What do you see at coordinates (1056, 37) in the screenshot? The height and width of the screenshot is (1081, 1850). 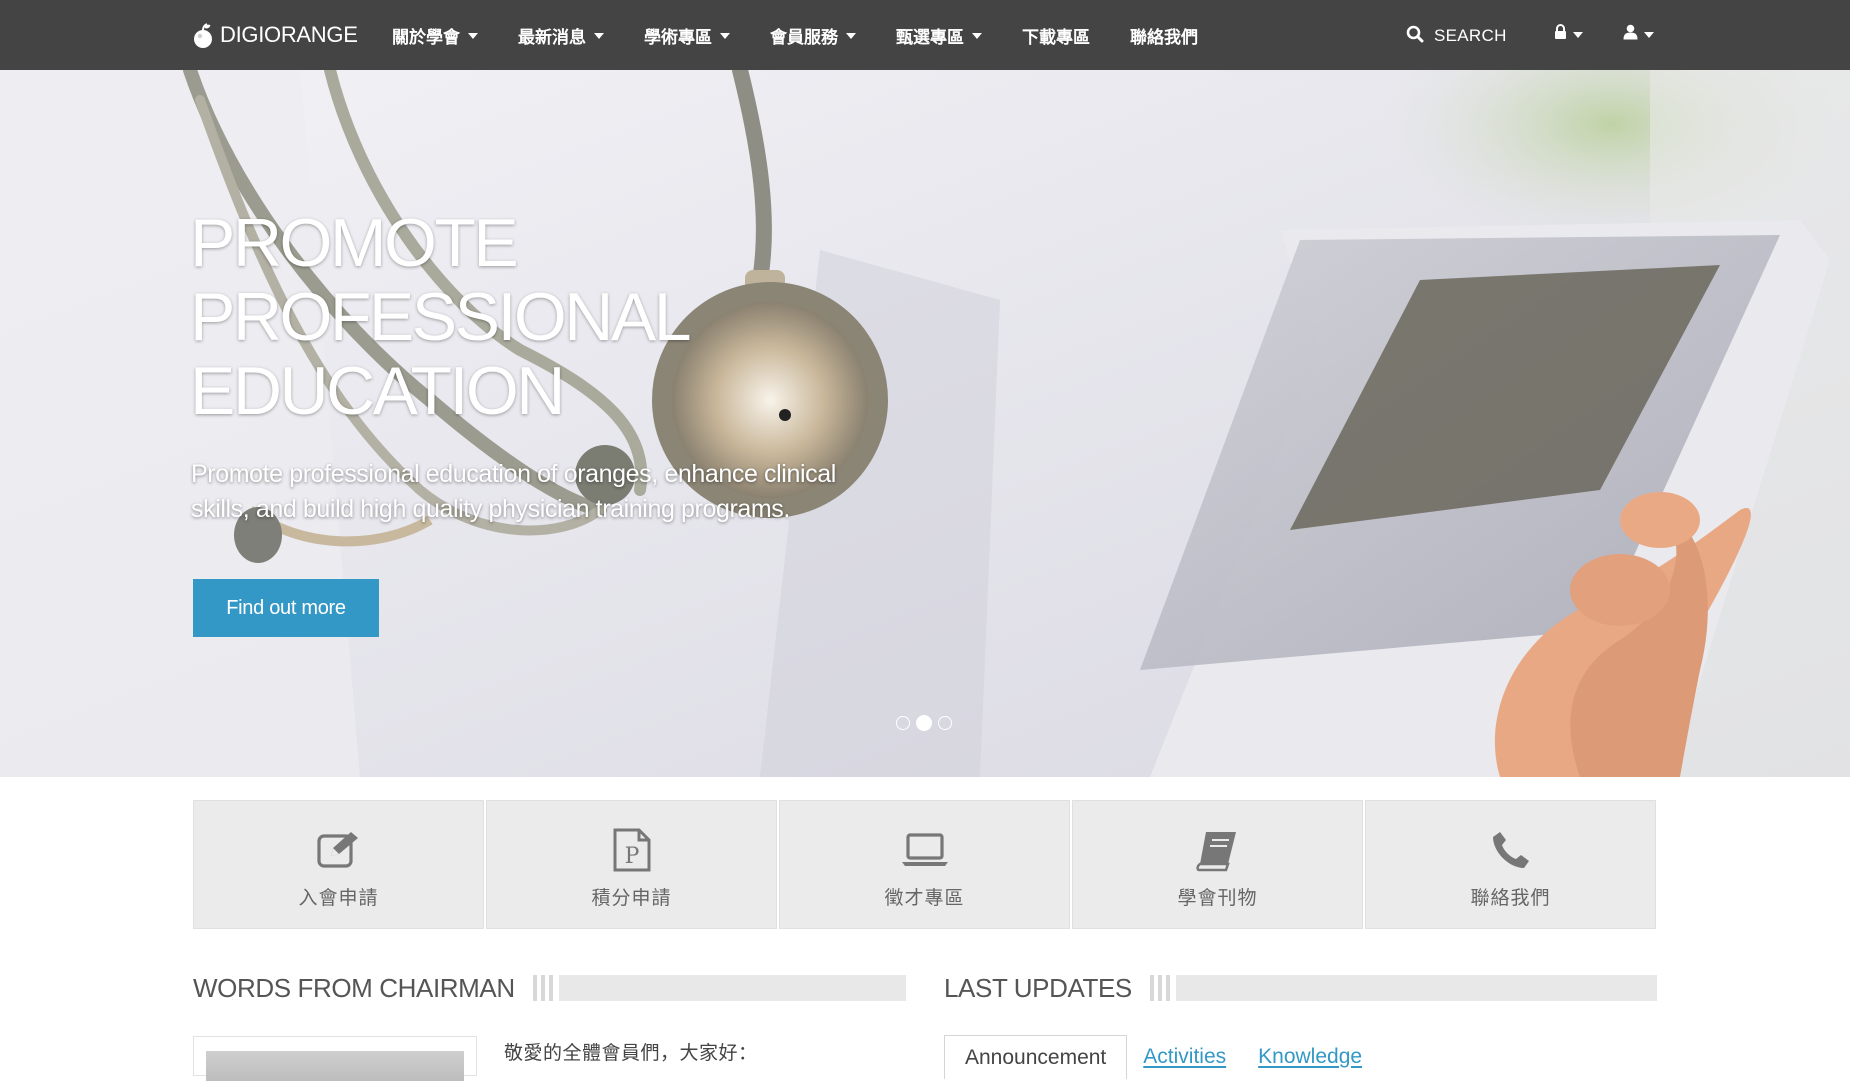 I see `nav-item-label: 下載專區` at bounding box center [1056, 37].